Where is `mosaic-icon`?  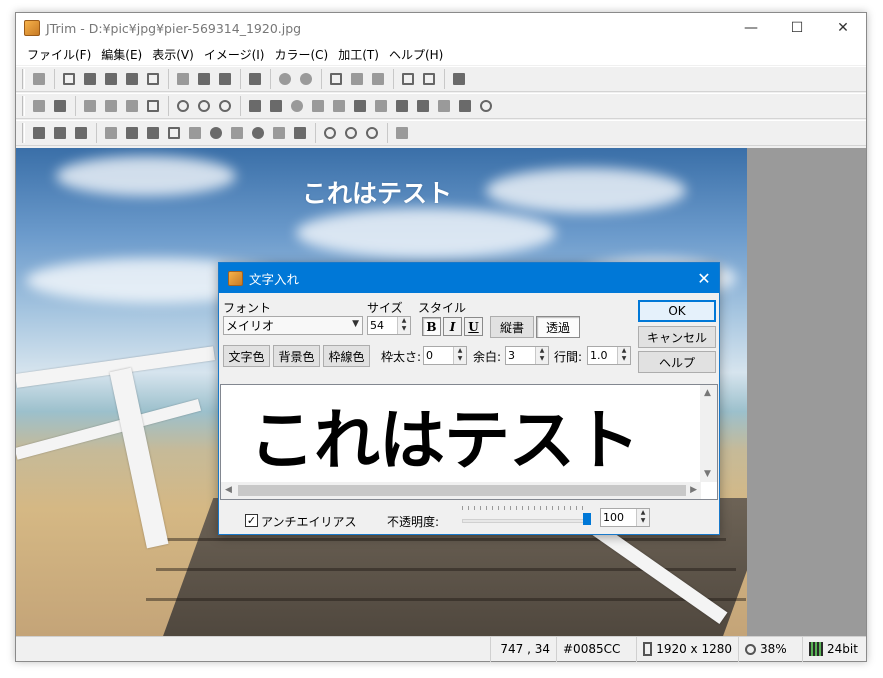
mosaic-icon is located at coordinates (359, 106).